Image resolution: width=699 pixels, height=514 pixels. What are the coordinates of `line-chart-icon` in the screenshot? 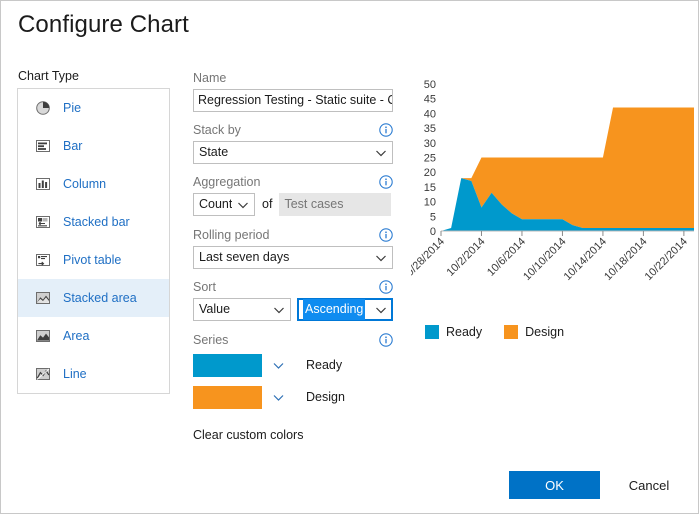 It's located at (43, 374).